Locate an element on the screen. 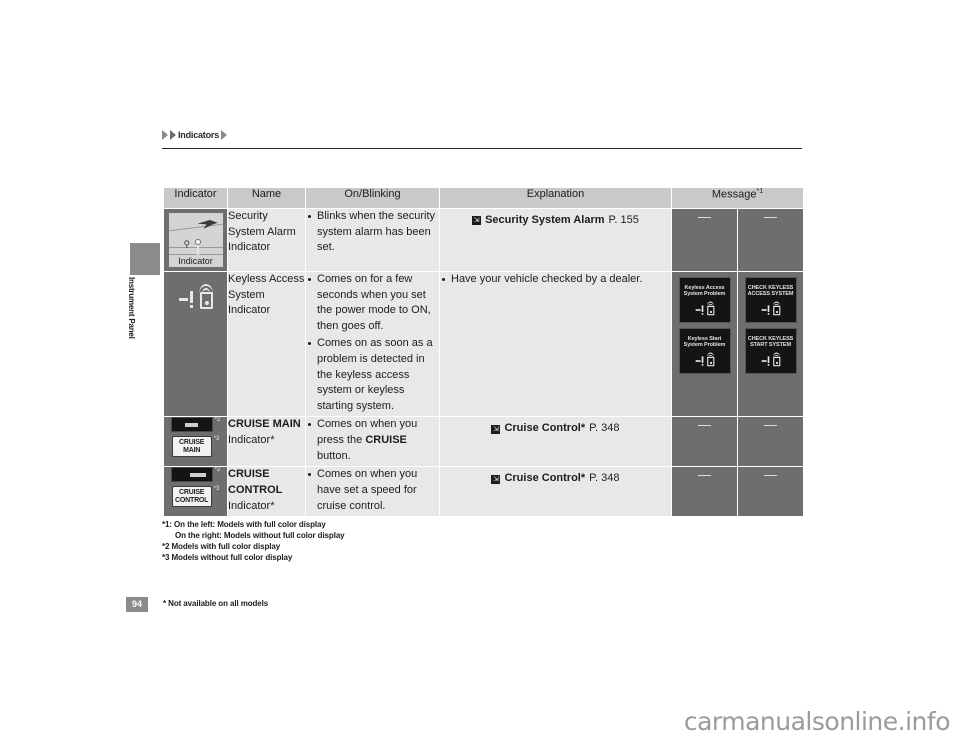 This screenshot has height=742, width=960. message-screen: Keyless Access System Problem is located at coordinates (704, 300).